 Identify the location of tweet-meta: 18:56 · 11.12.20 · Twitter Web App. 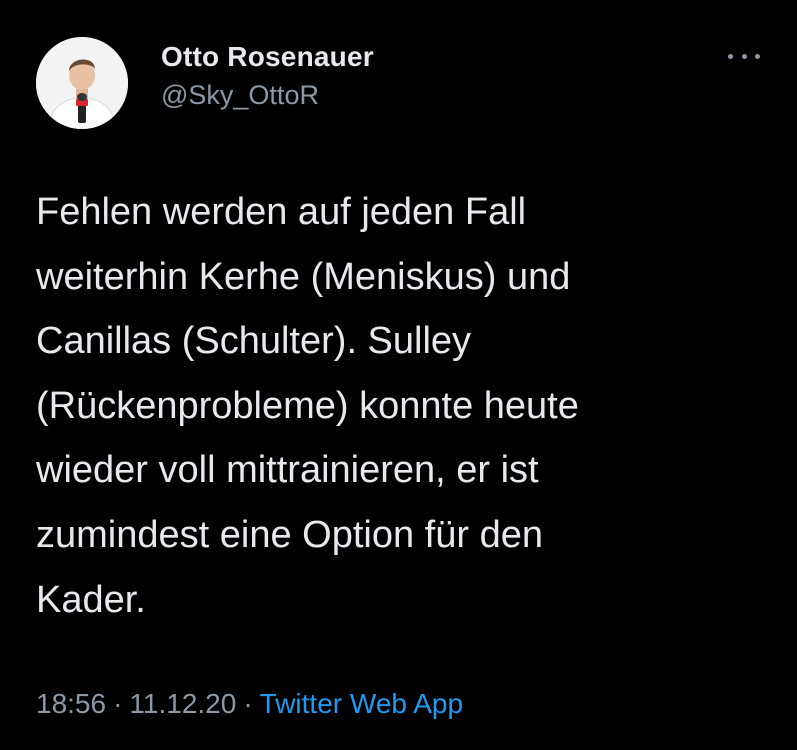
(249, 704).